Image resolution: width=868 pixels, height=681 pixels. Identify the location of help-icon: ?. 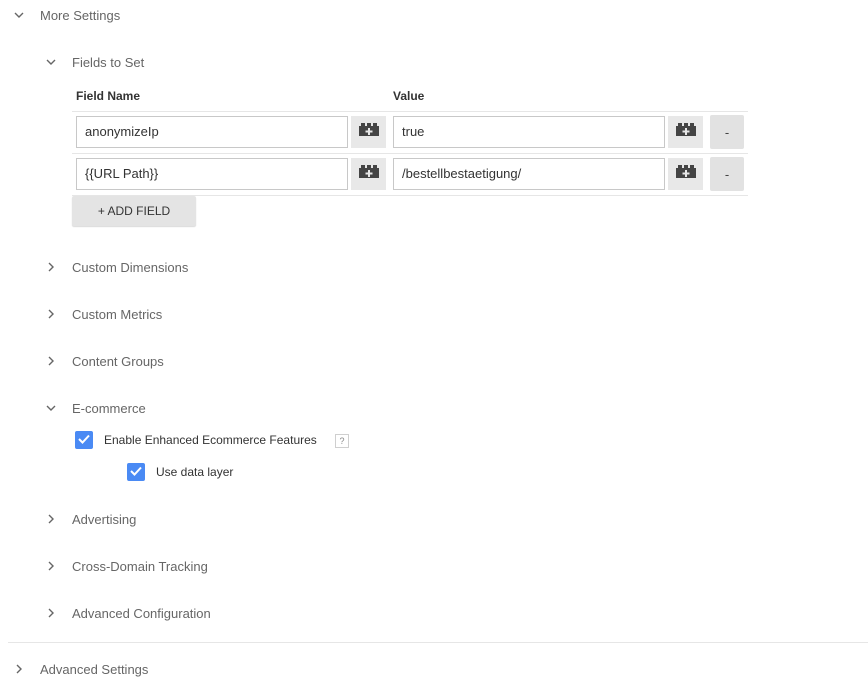
(342, 441).